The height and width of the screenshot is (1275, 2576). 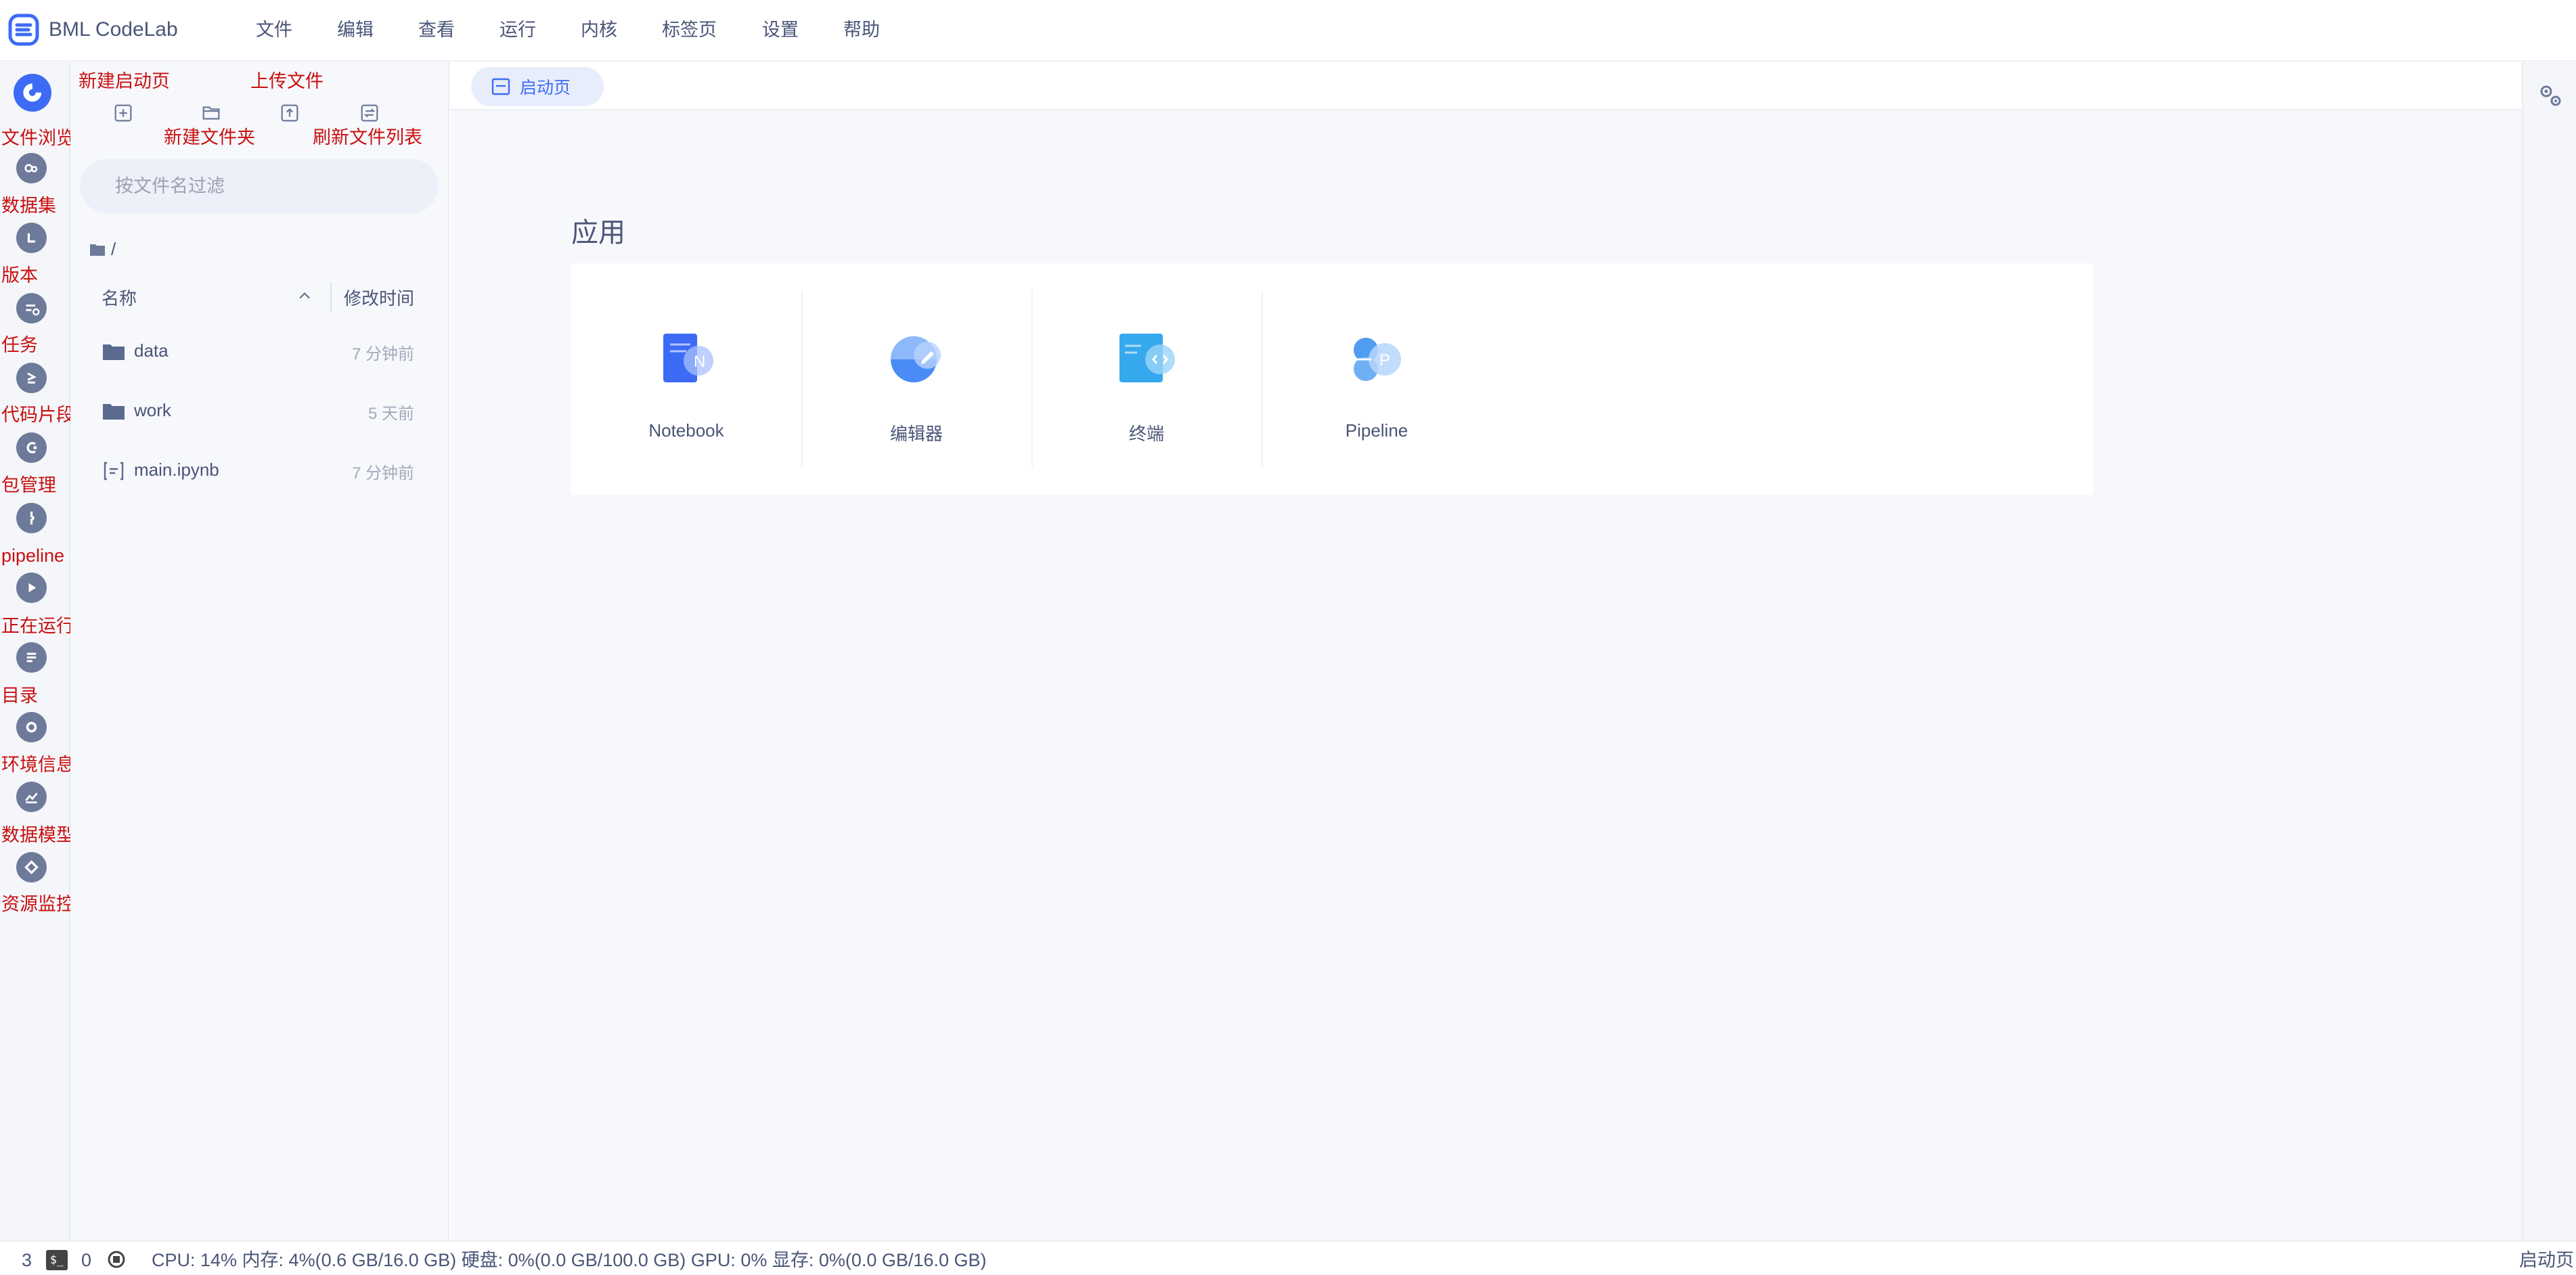 What do you see at coordinates (274, 30) in the screenshot?
I see `menu-file: 文件` at bounding box center [274, 30].